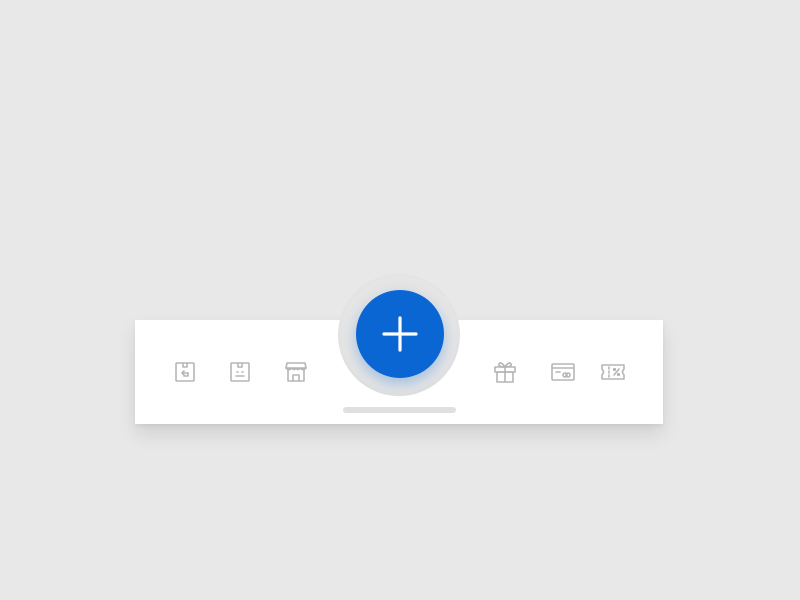 The image size is (800, 600). I want to click on gift-icon, so click(505, 372).